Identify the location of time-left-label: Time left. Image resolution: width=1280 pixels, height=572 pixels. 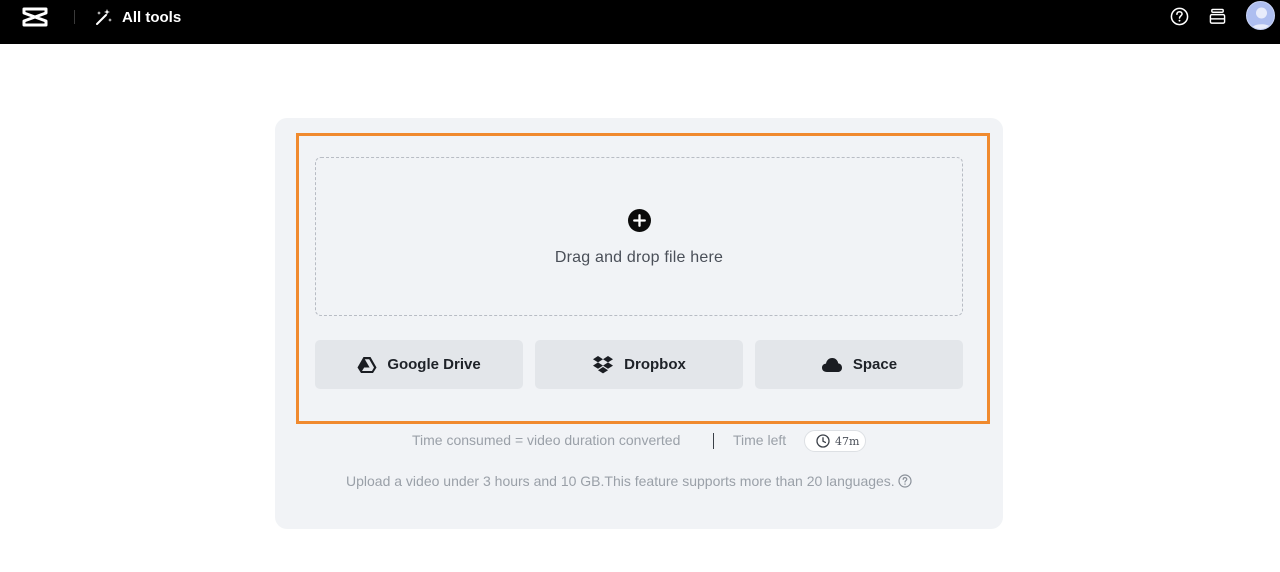
(760, 440).